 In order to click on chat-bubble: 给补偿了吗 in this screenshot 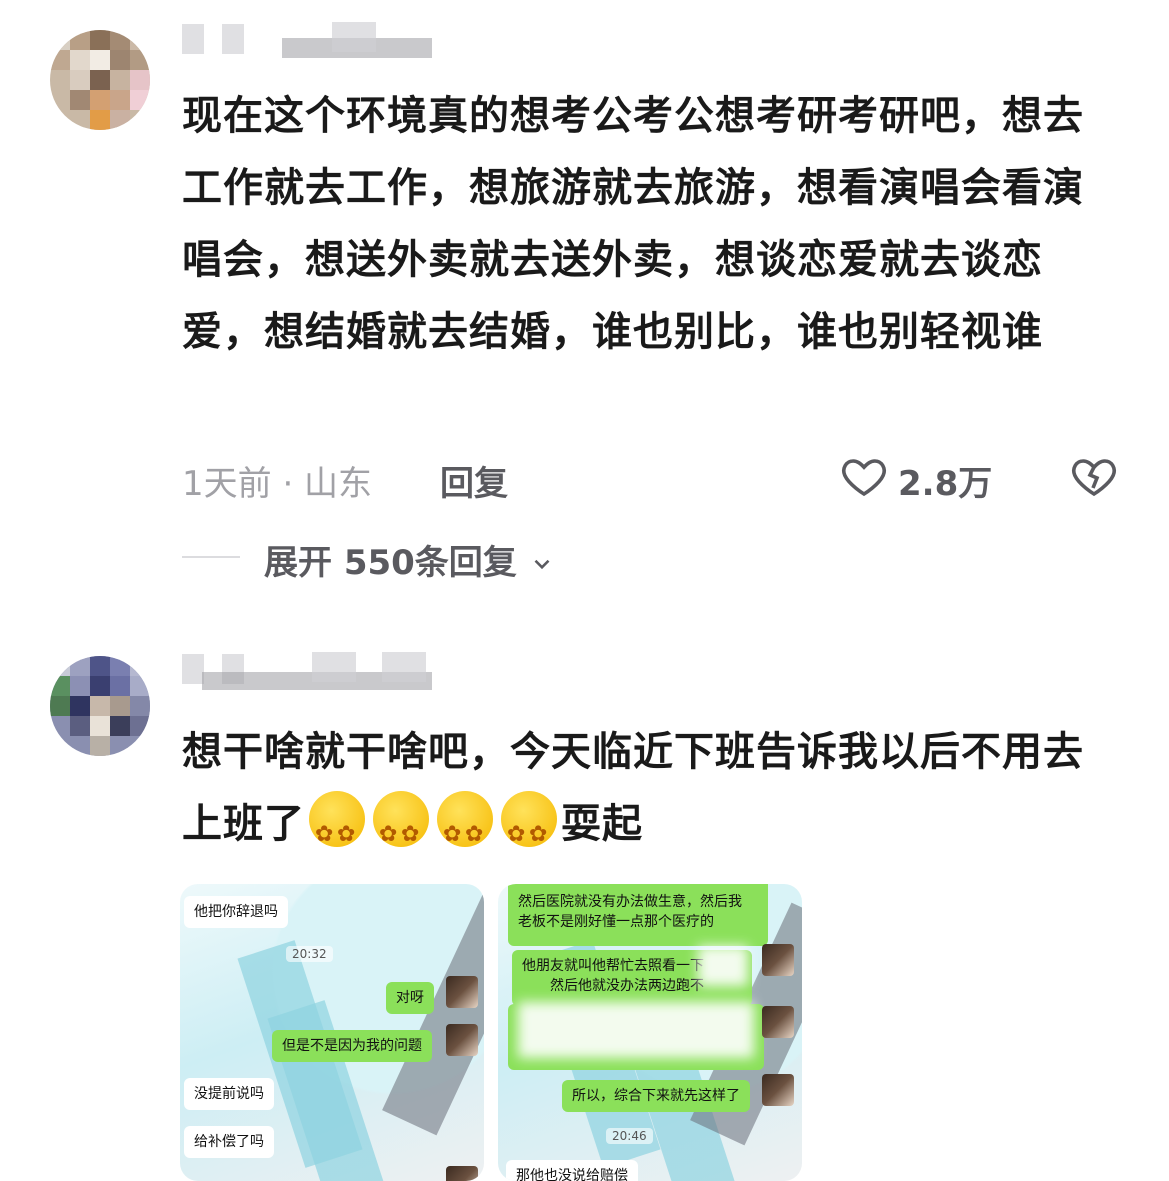, I will do `click(229, 1142)`.